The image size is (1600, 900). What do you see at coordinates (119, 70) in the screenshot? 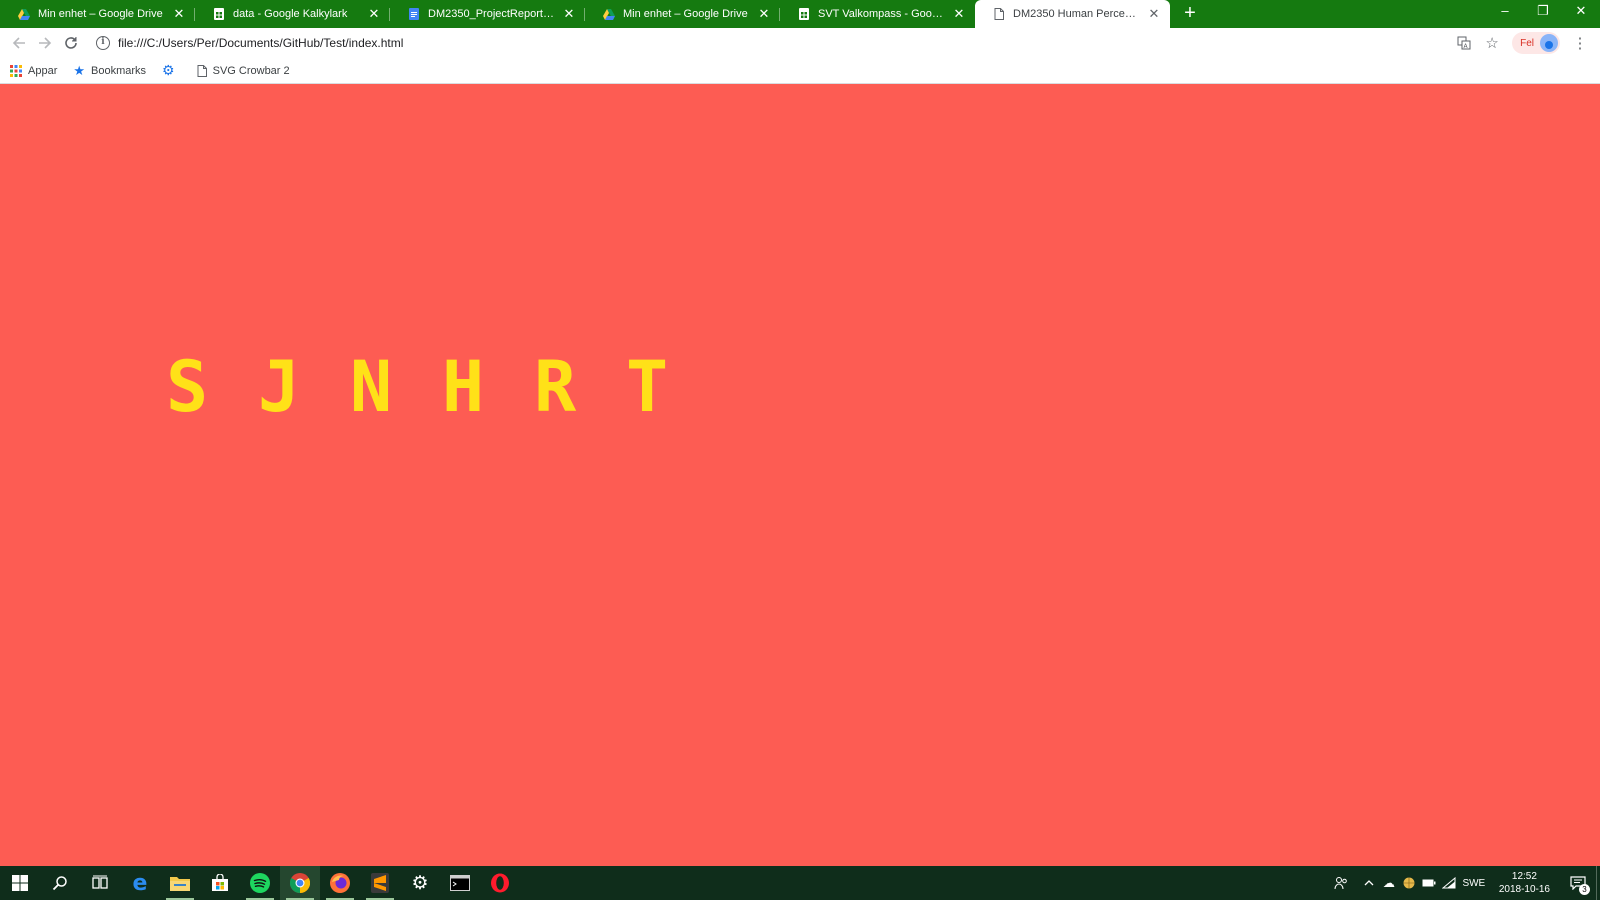
I see `bookmark-label: Bookmarks` at bounding box center [119, 70].